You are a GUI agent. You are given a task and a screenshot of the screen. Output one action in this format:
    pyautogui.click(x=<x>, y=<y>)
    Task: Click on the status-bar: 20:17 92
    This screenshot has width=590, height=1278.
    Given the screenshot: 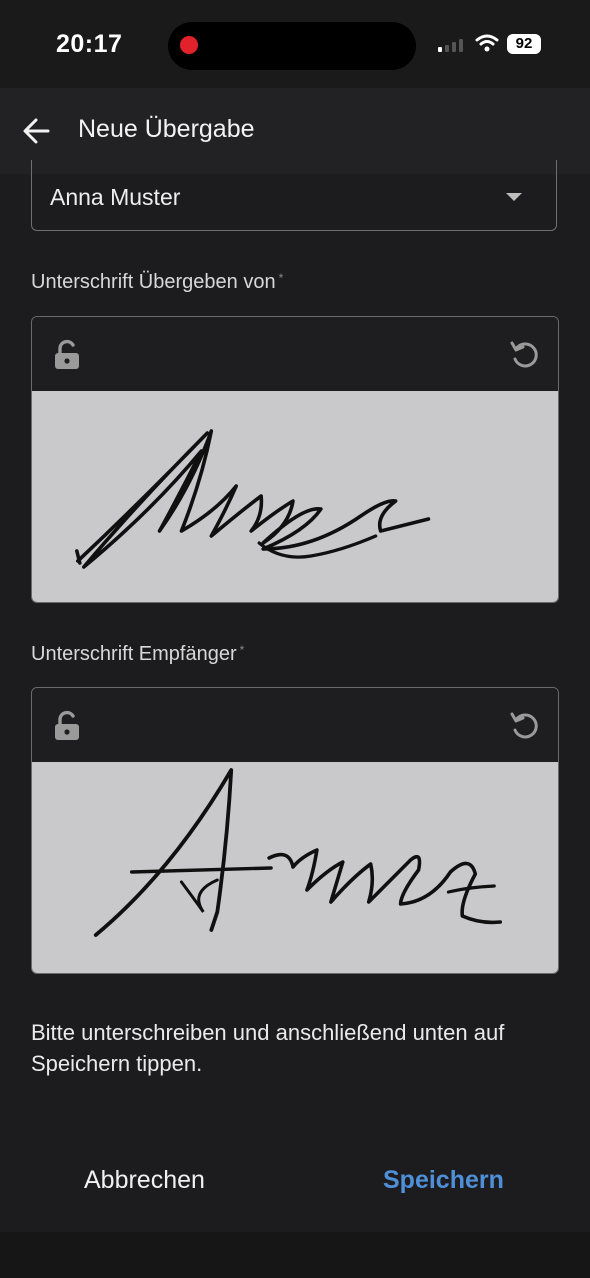 What is the action you would take?
    pyautogui.click(x=295, y=44)
    